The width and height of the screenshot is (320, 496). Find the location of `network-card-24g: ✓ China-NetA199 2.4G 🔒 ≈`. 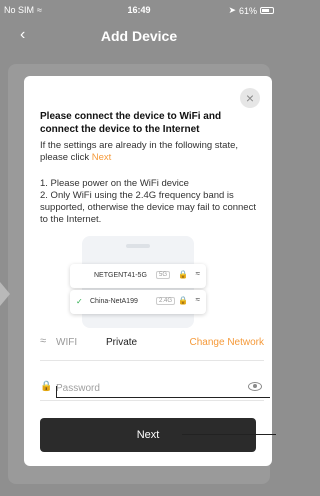

network-card-24g: ✓ China-NetA199 2.4G 🔒 ≈ is located at coordinates (138, 302).